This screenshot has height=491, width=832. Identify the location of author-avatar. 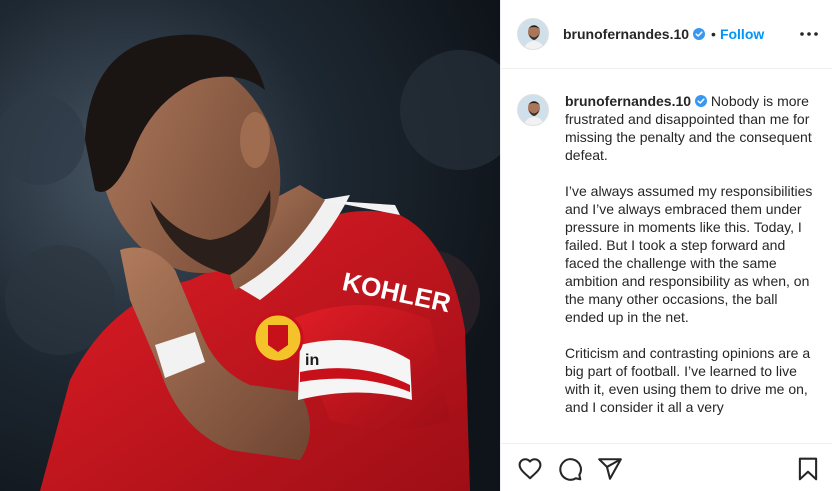
(533, 34).